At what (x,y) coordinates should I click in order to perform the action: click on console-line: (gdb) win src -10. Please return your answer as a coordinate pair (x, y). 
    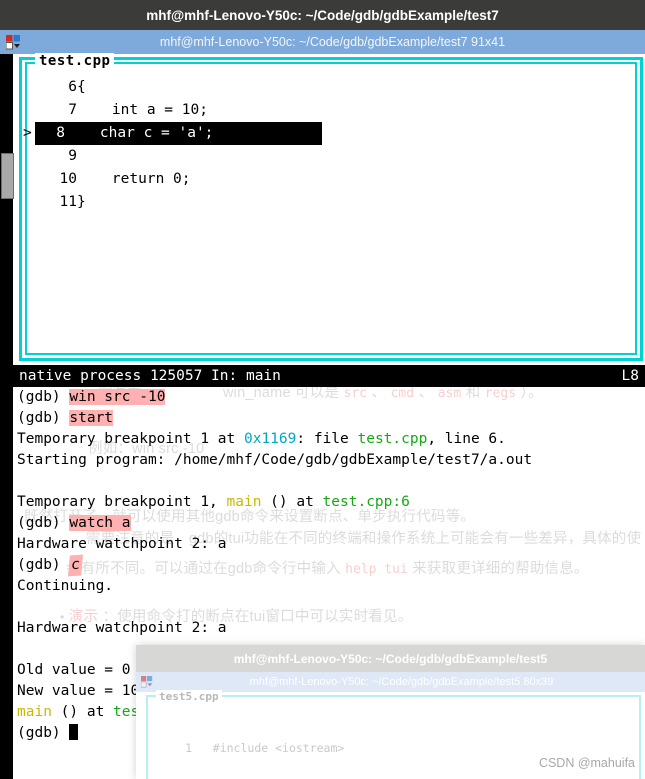
    Looking at the image, I should click on (331, 397).